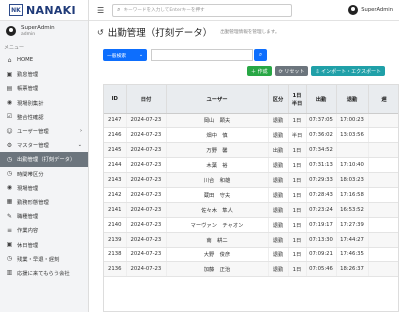 This screenshot has width=399, height=312. What do you see at coordinates (321, 121) in the screenshot?
I see `table-cell: 07:37:05` at bounding box center [321, 121].